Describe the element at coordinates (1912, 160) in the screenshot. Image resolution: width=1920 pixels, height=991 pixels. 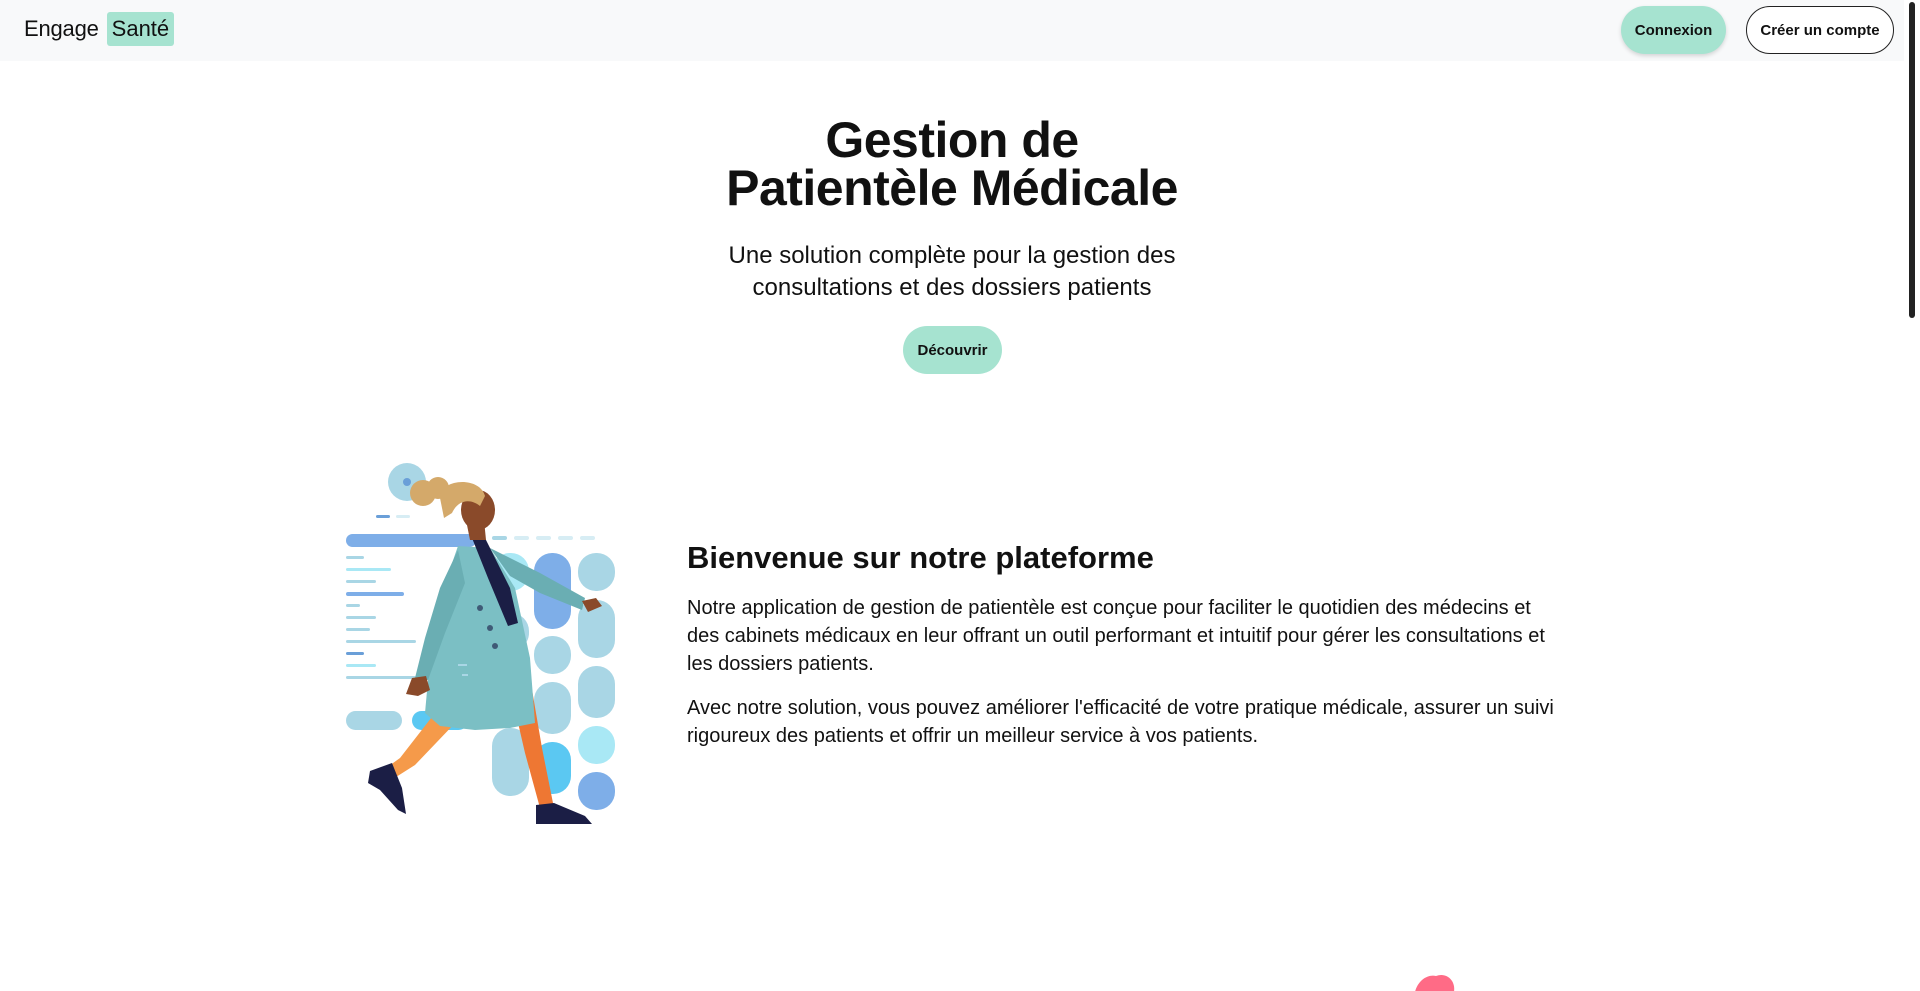
I see `scrollbar-thumb` at that location.